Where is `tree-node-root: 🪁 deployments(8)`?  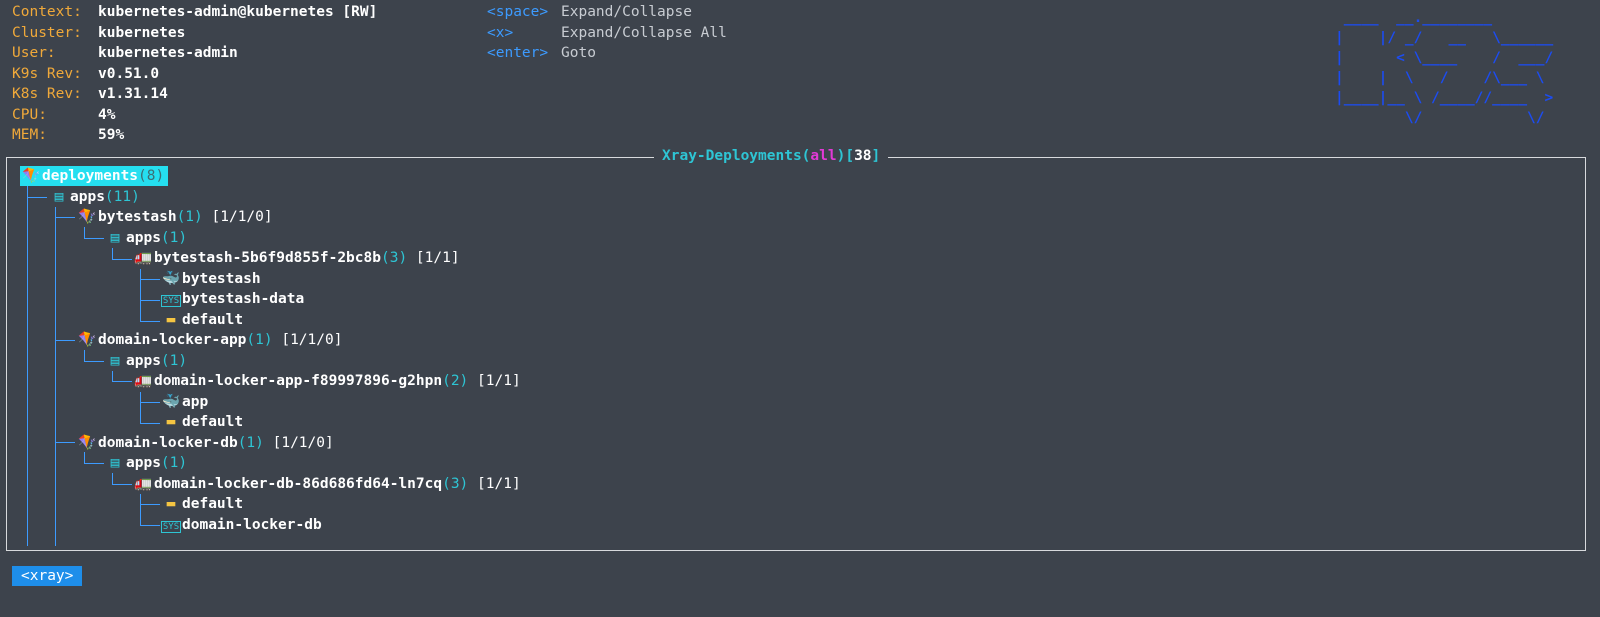 tree-node-root: 🪁 deployments(8) is located at coordinates (94, 176).